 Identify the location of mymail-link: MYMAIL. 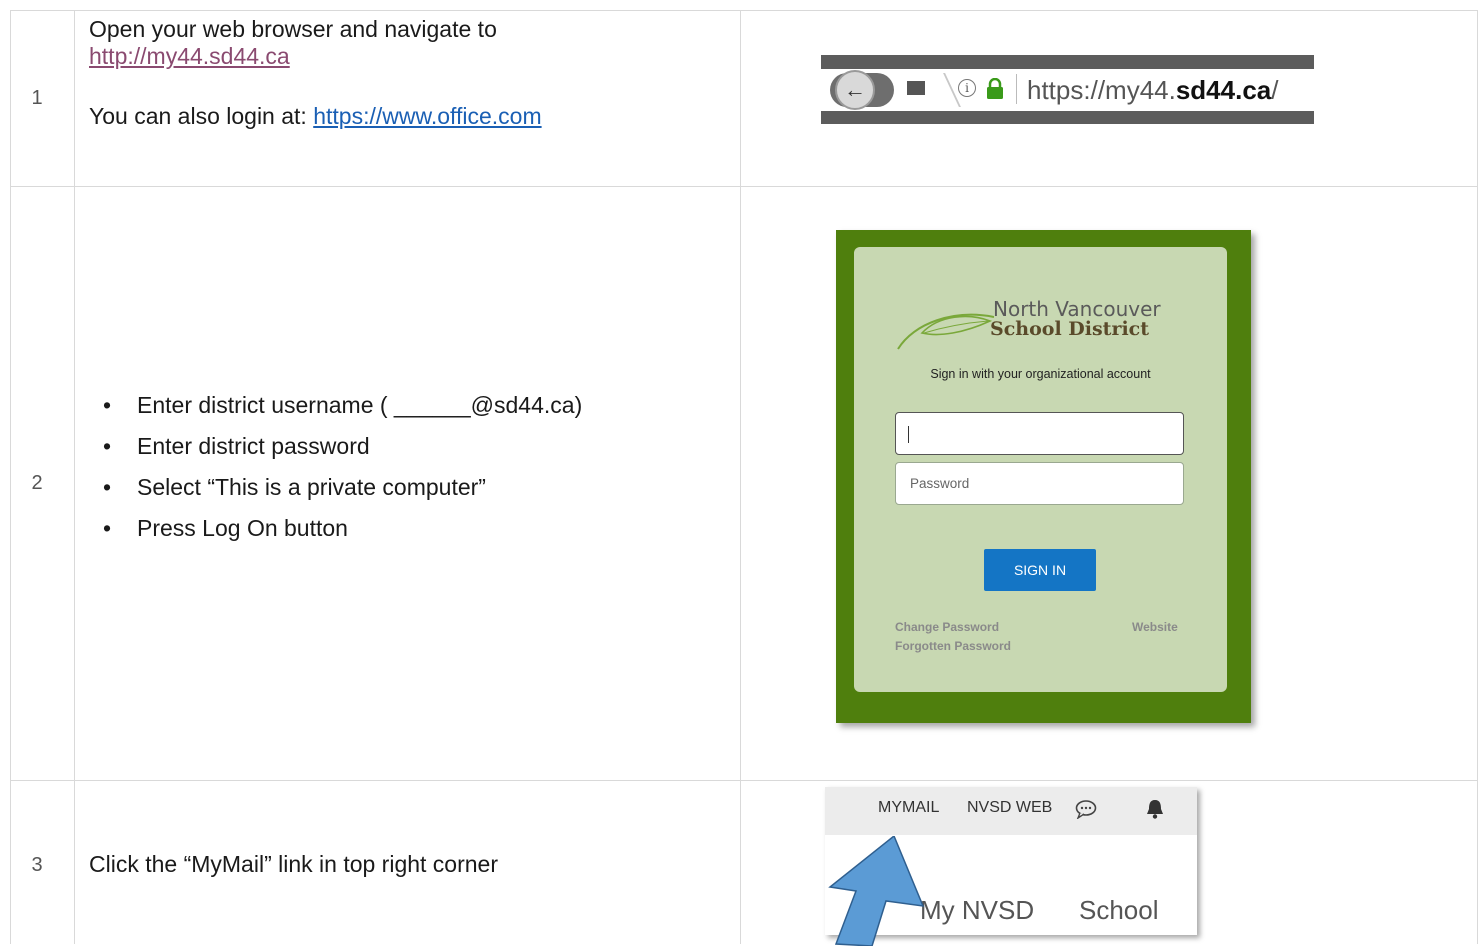
(908, 808).